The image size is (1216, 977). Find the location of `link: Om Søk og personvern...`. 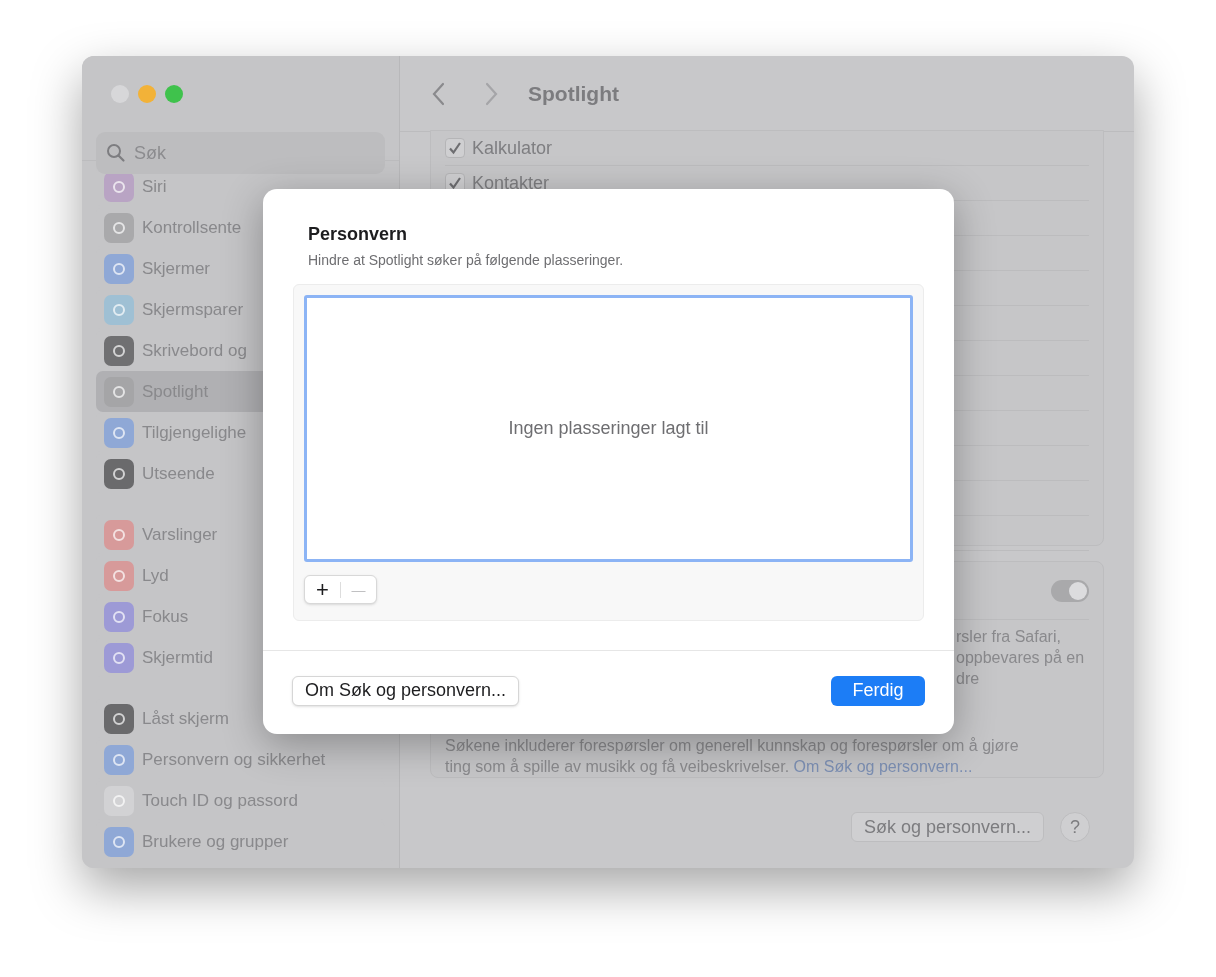

link: Om Søk og personvern... is located at coordinates (883, 766).